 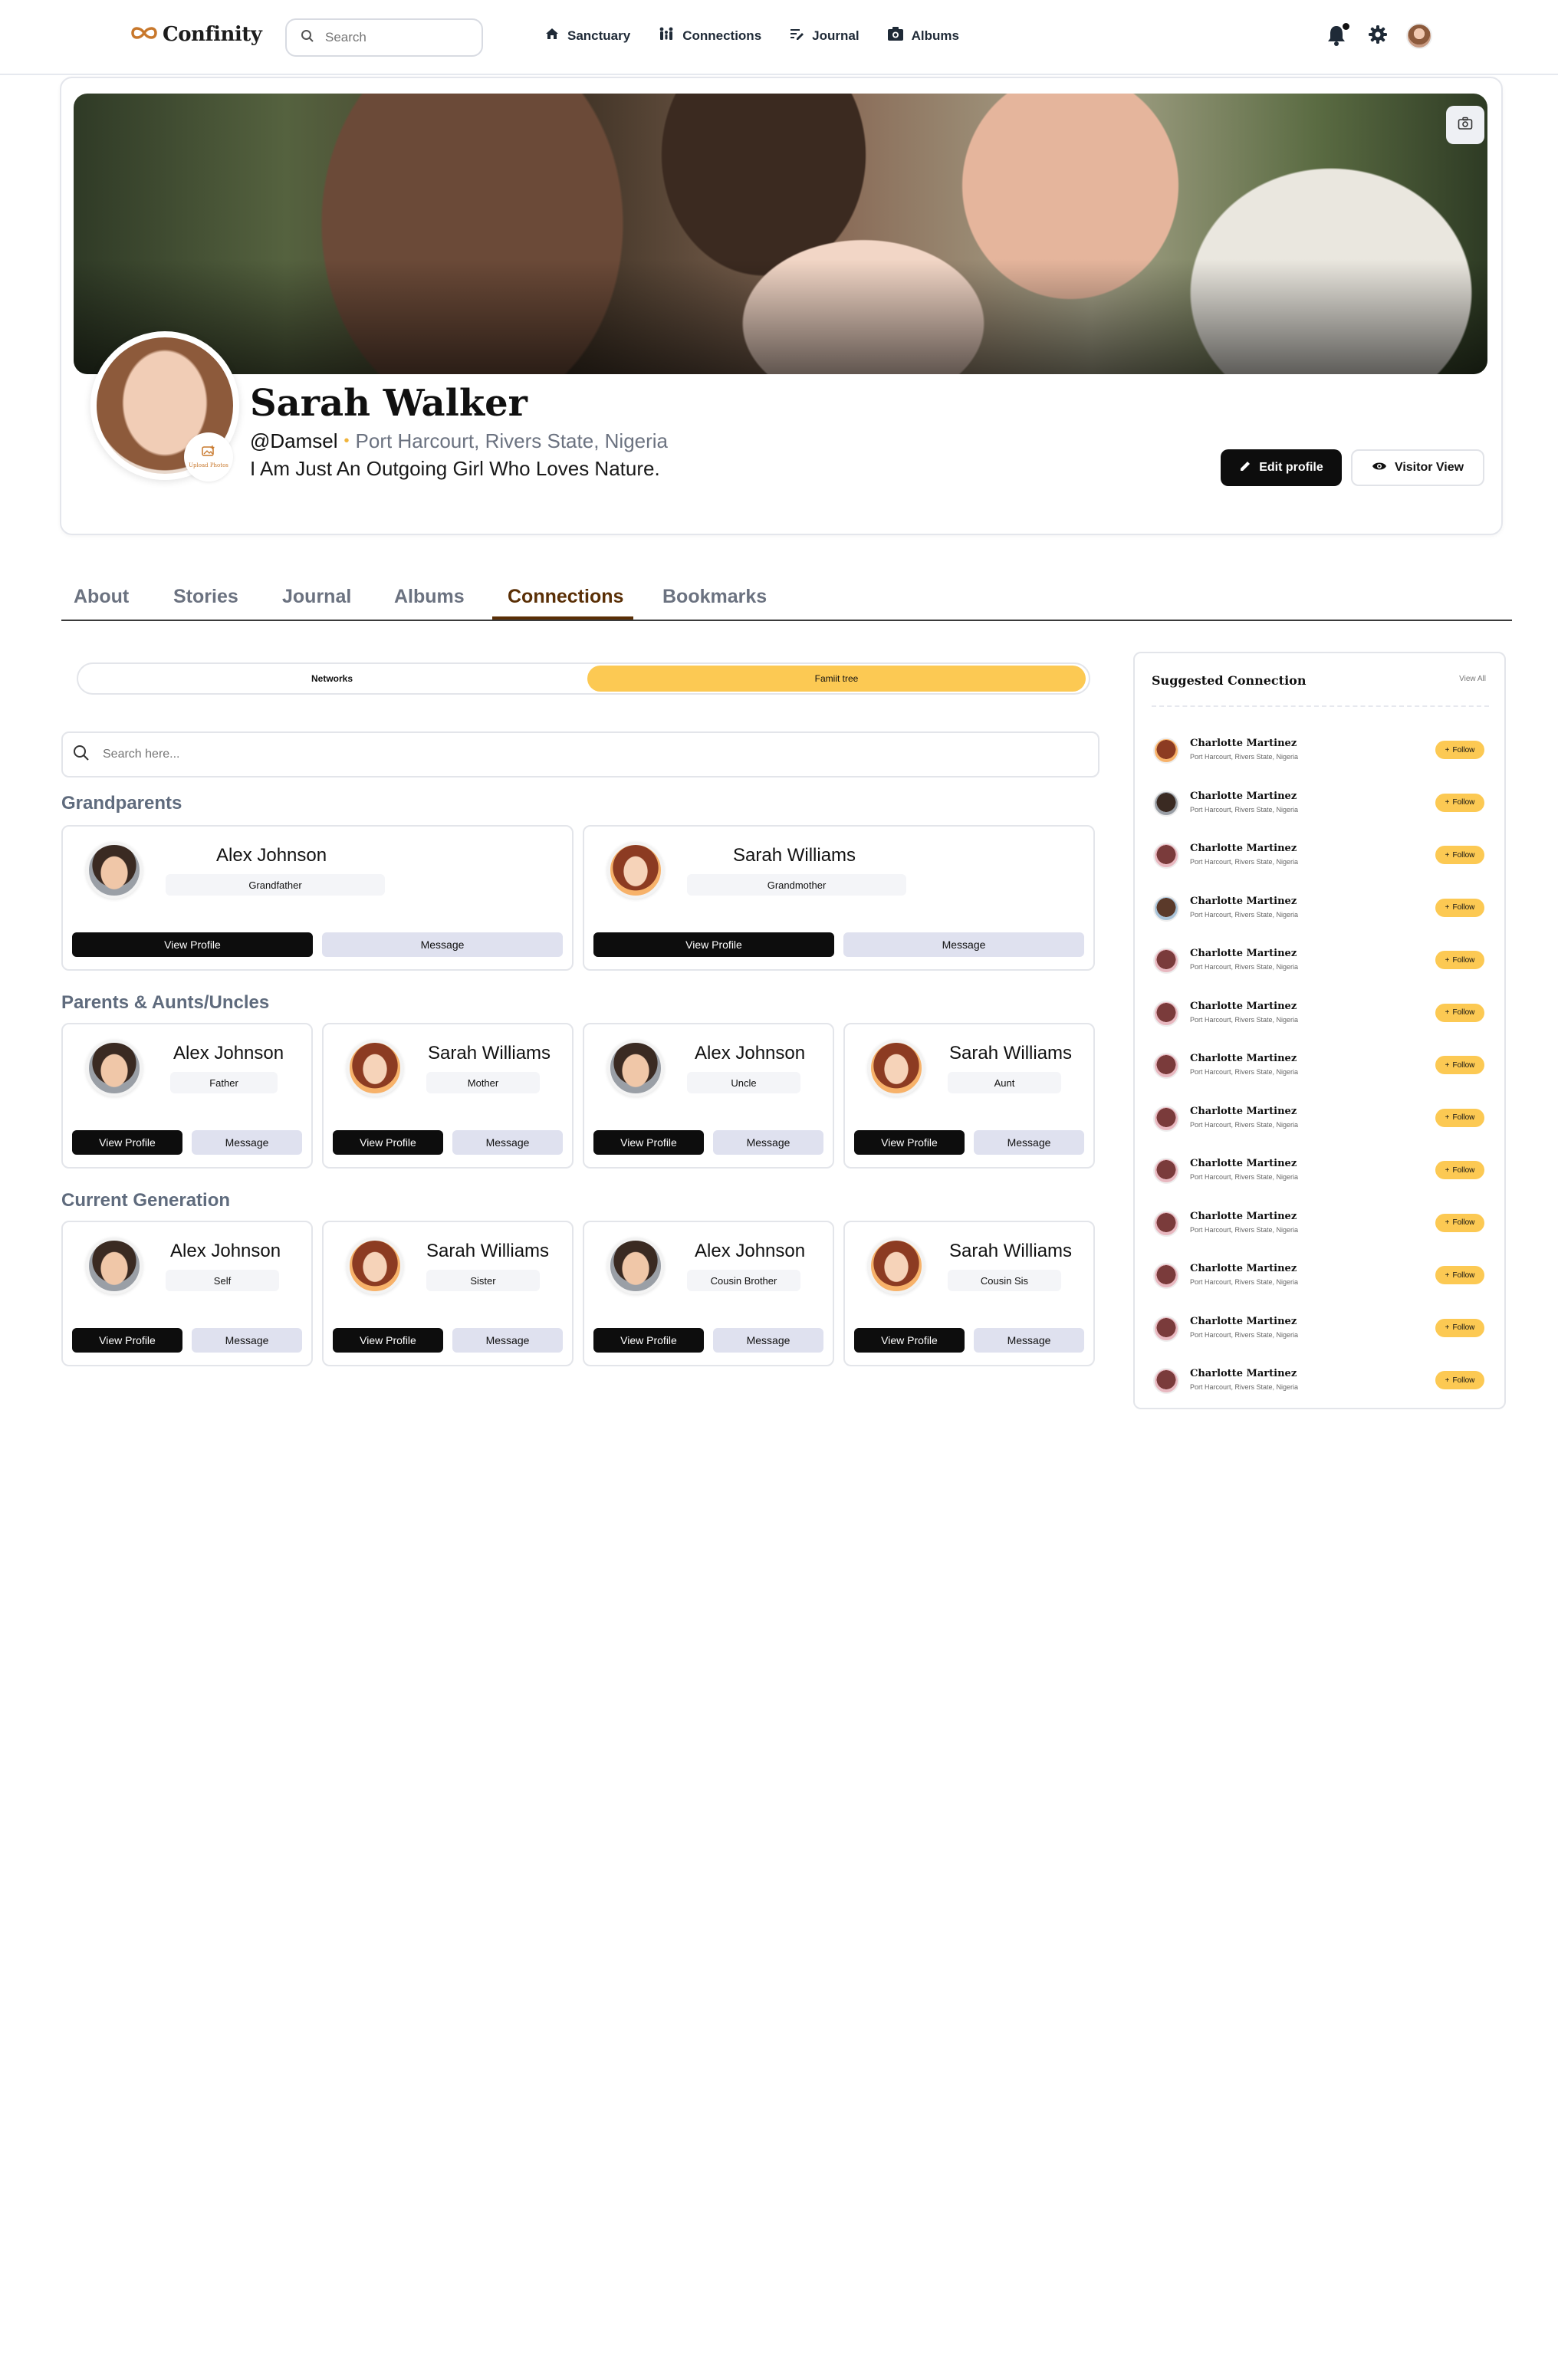 I want to click on tab-journal: Journal, so click(x=316, y=597).